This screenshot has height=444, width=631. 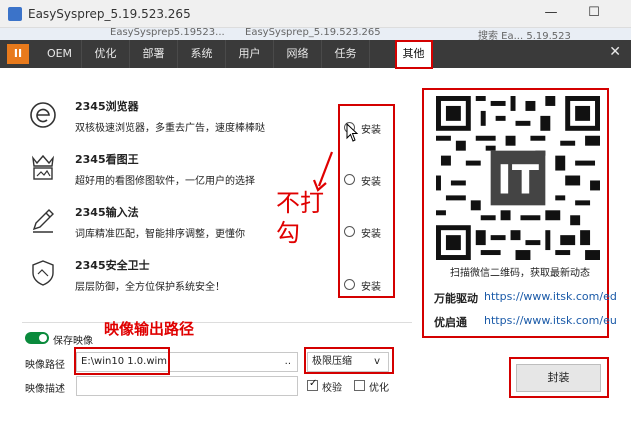 What do you see at coordinates (594, 12) in the screenshot?
I see `maximize-button: ☐` at bounding box center [594, 12].